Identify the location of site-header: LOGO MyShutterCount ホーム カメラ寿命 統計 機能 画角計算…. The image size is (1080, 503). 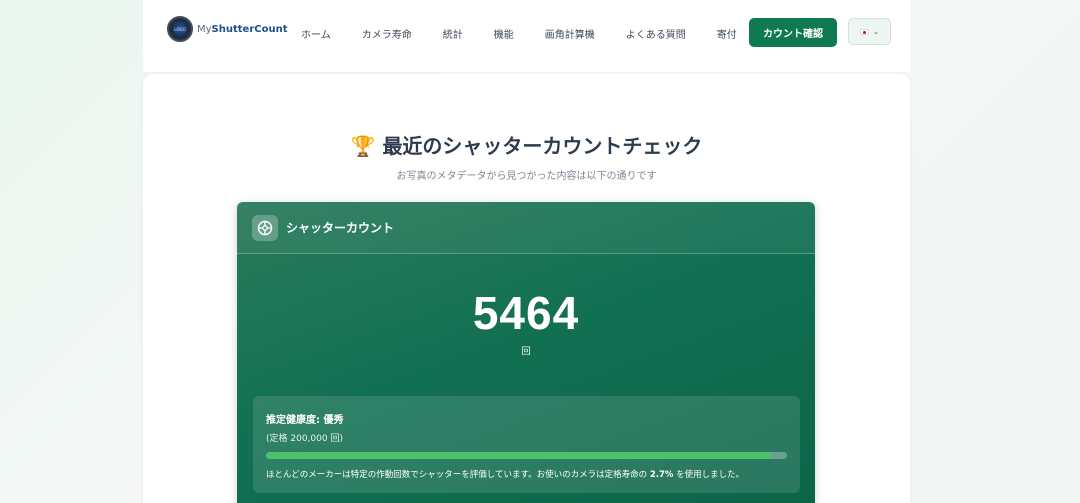
(526, 36).